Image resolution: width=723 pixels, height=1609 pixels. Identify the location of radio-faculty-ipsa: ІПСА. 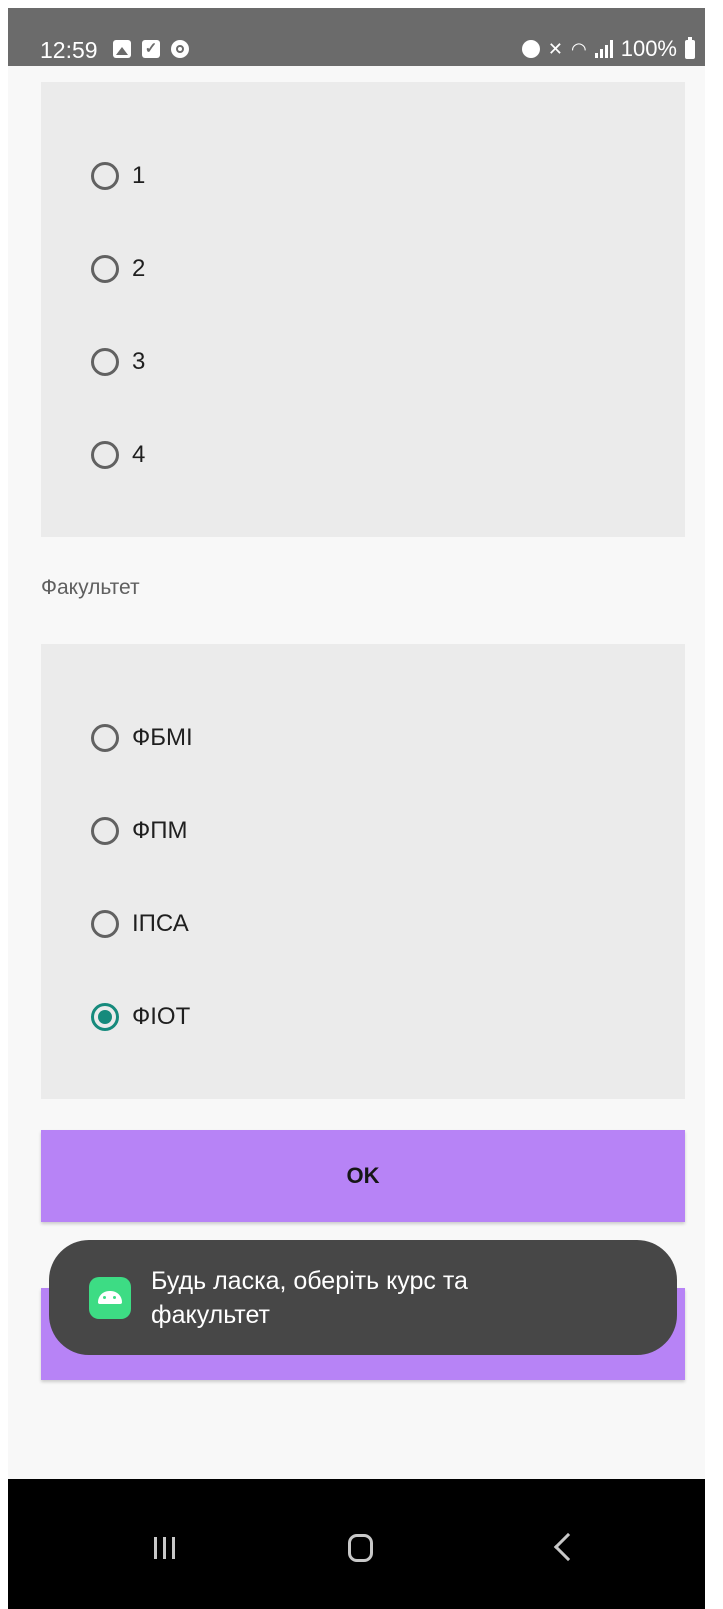
(140, 924).